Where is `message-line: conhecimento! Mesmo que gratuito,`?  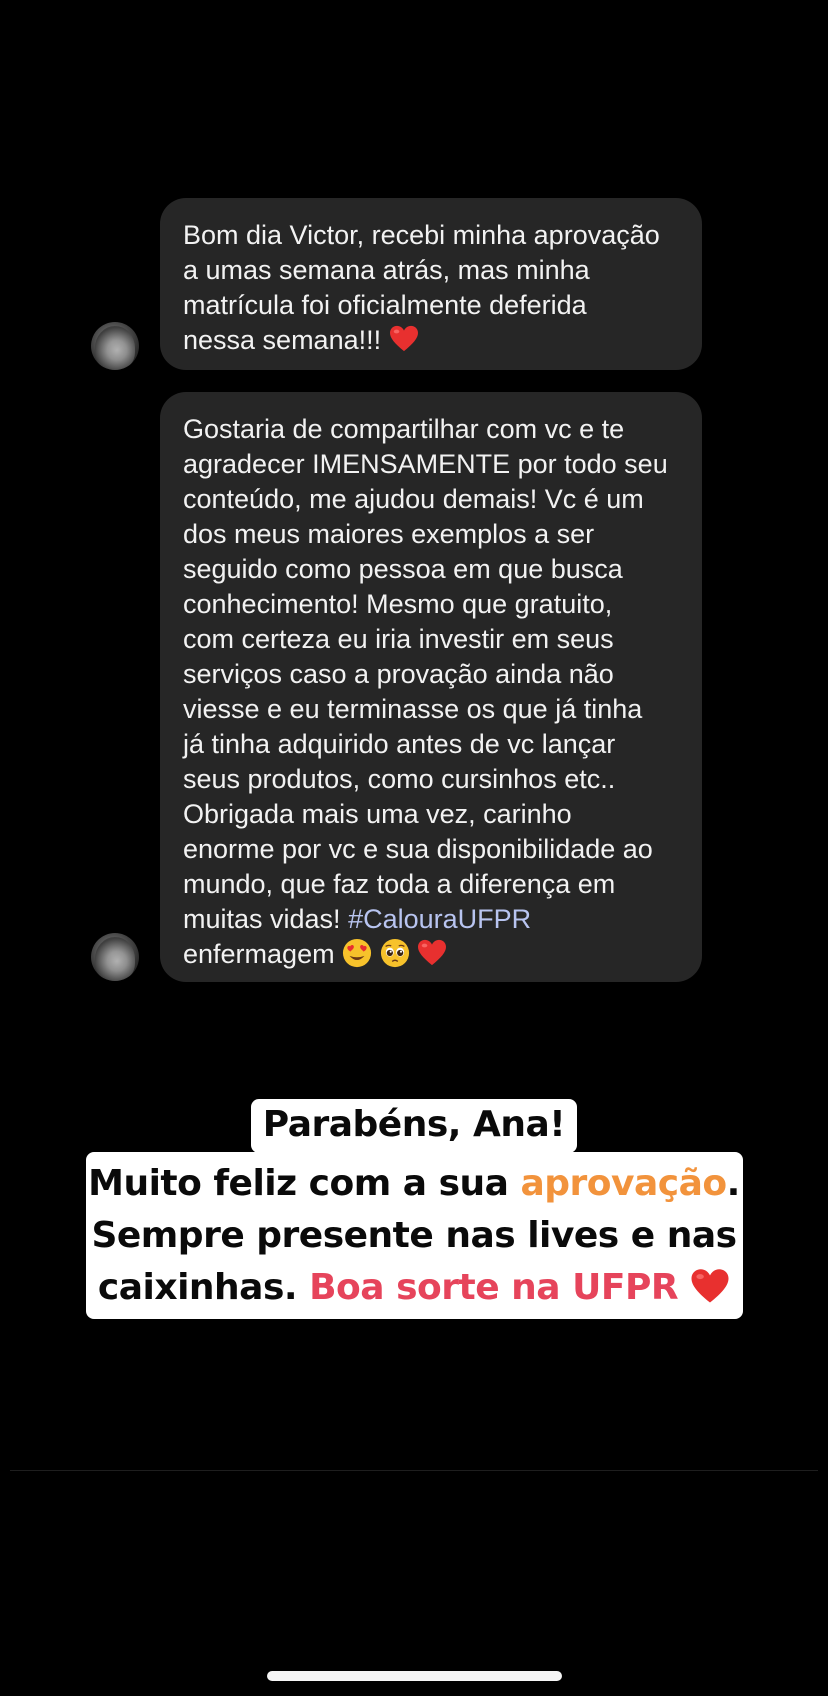
message-line: conhecimento! Mesmo que gratuito, is located at coordinates (398, 604).